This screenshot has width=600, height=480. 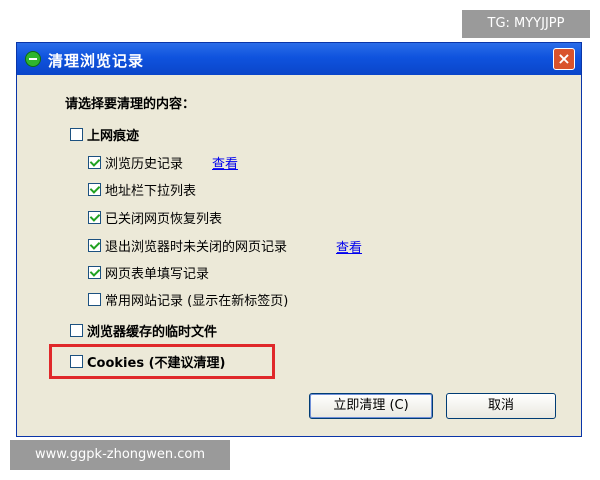 What do you see at coordinates (33, 59) in the screenshot?
I see `browser-logo-icon` at bounding box center [33, 59].